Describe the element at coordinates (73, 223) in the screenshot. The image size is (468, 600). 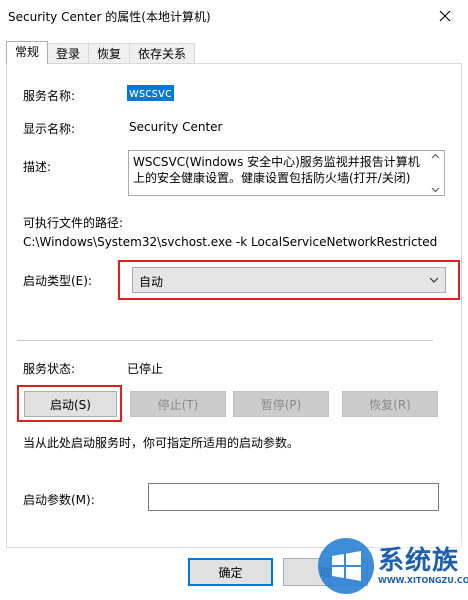
I see `exe-path-label: 可执行文件的路径:` at that location.